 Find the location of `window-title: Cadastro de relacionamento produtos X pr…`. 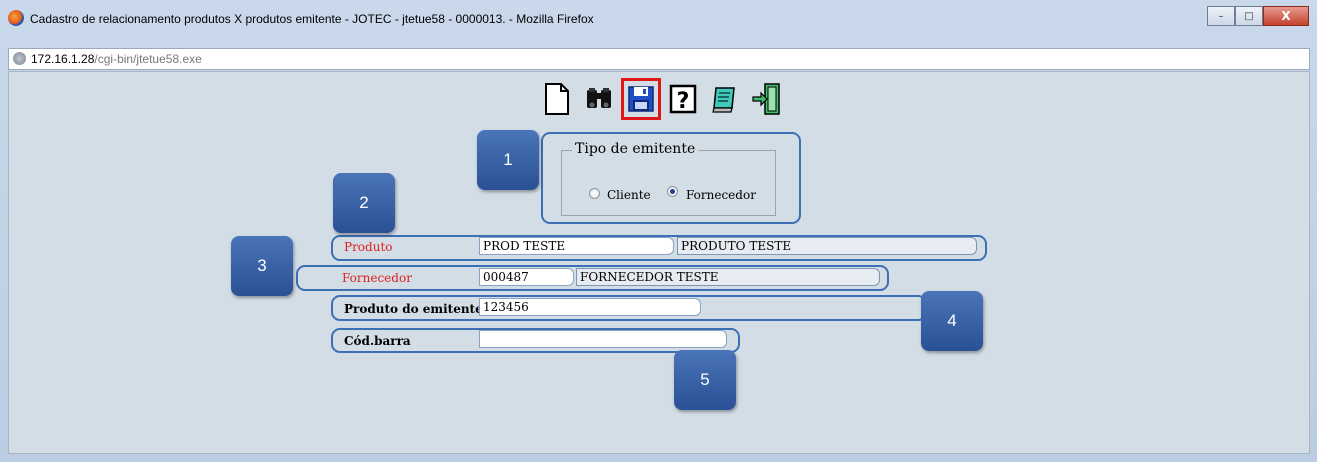

window-title: Cadastro de relacionamento produtos X pr… is located at coordinates (312, 19).